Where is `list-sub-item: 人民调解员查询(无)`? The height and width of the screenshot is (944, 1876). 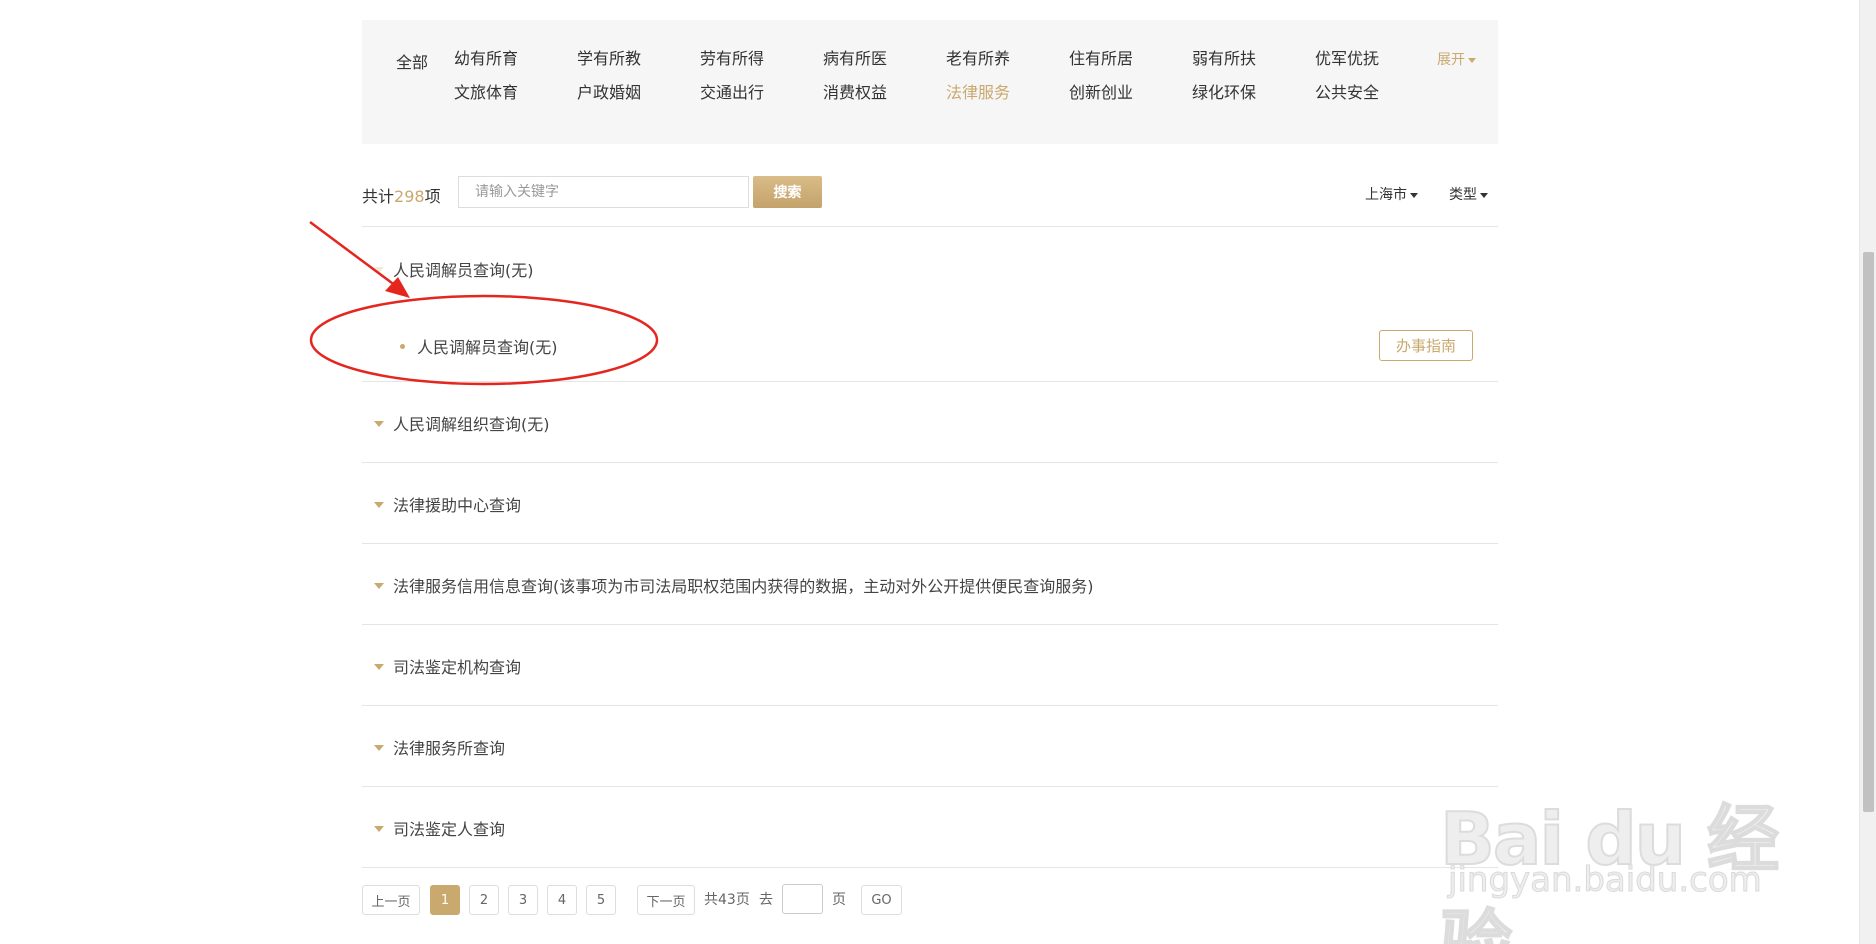
list-sub-item: 人民调解员查询(无) is located at coordinates (479, 346).